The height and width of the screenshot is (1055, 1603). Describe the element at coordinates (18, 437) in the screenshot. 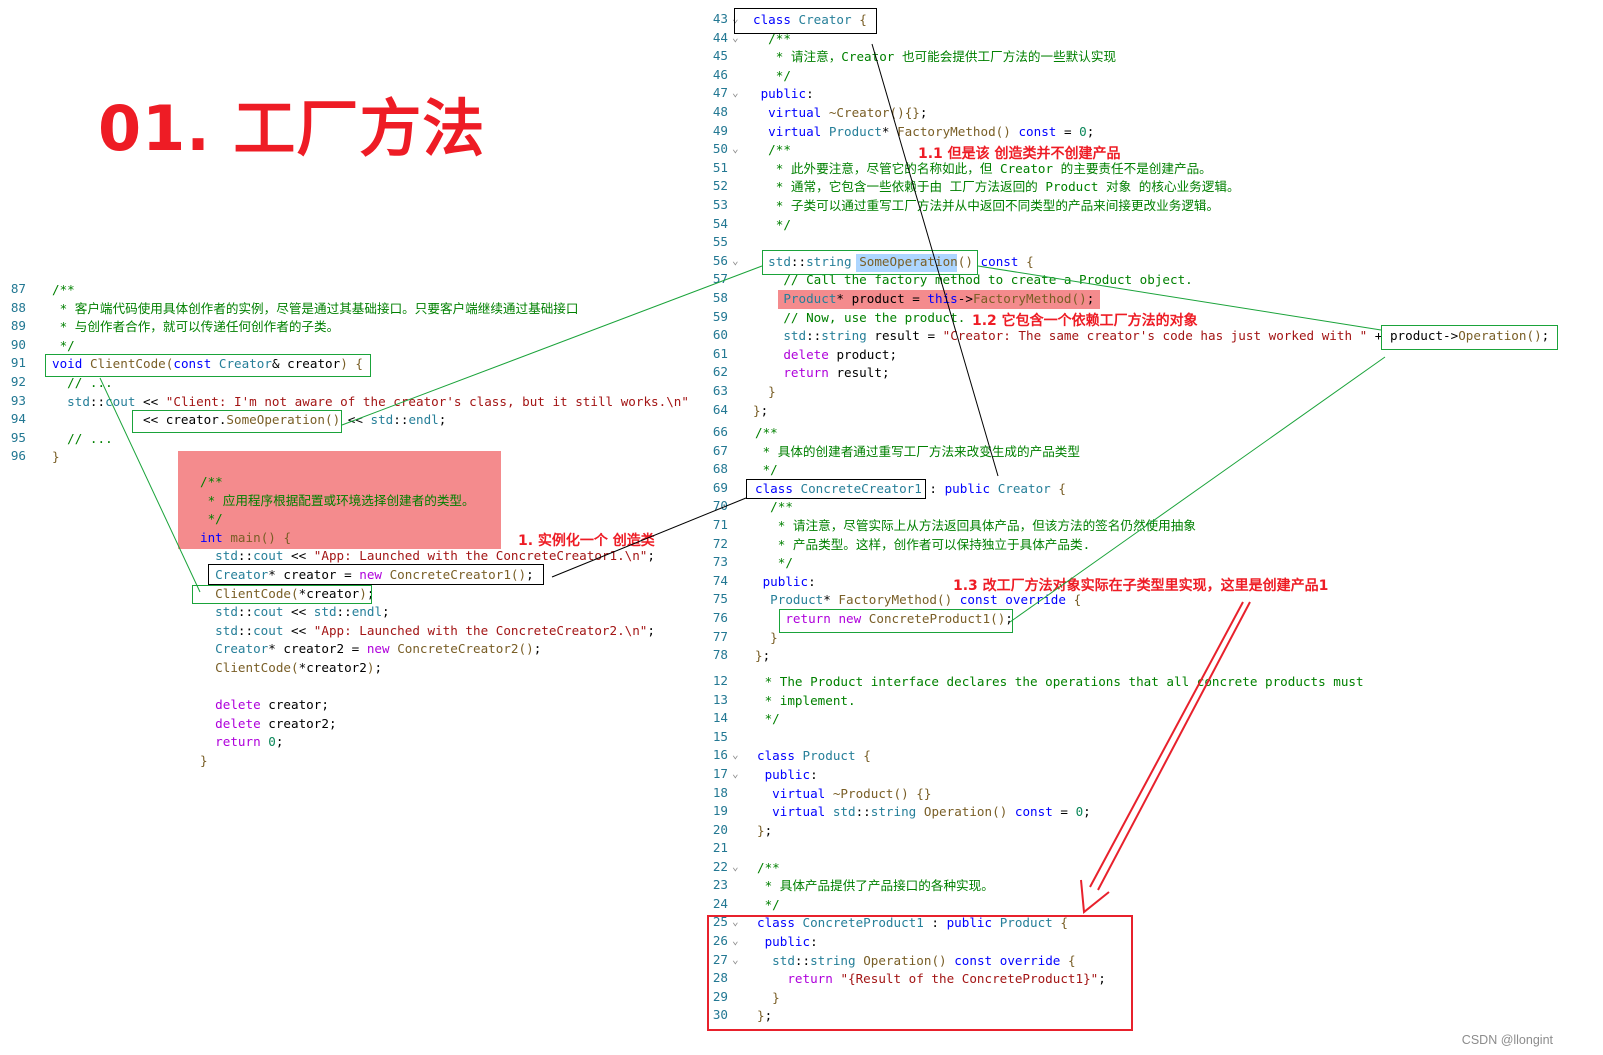

I see `line-number: 95` at that location.